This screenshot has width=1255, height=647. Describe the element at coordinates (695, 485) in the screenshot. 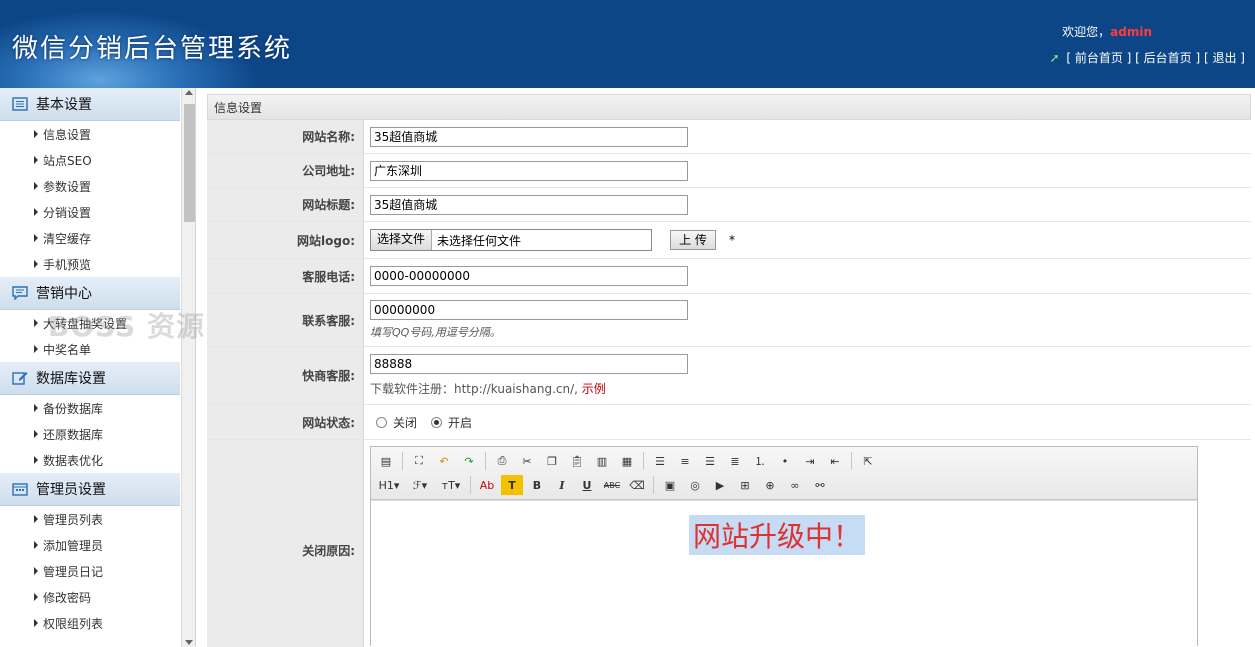

I see `flash-icon: ◎` at that location.